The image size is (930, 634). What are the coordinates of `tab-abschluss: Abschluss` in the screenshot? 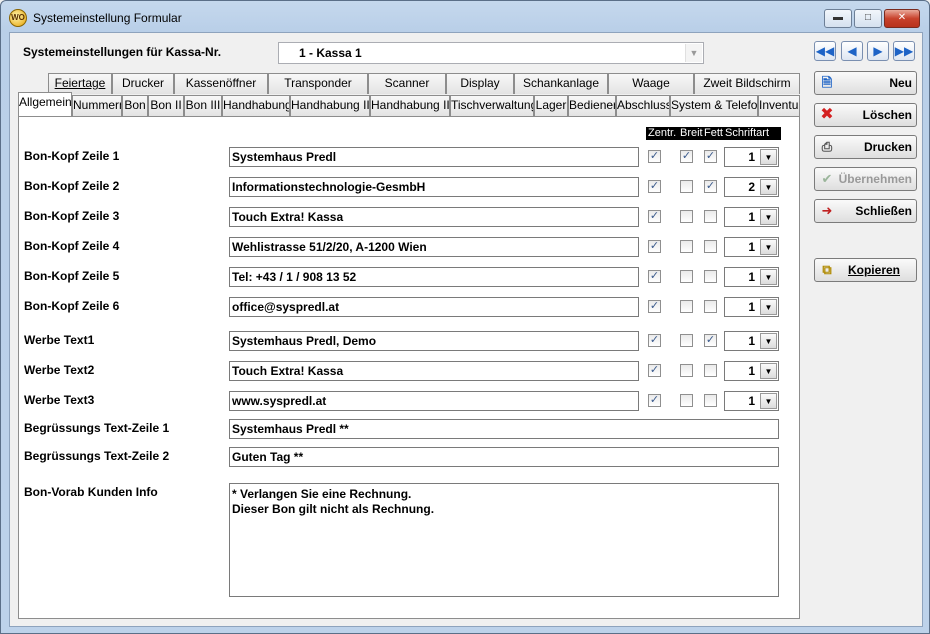 It's located at (643, 105).